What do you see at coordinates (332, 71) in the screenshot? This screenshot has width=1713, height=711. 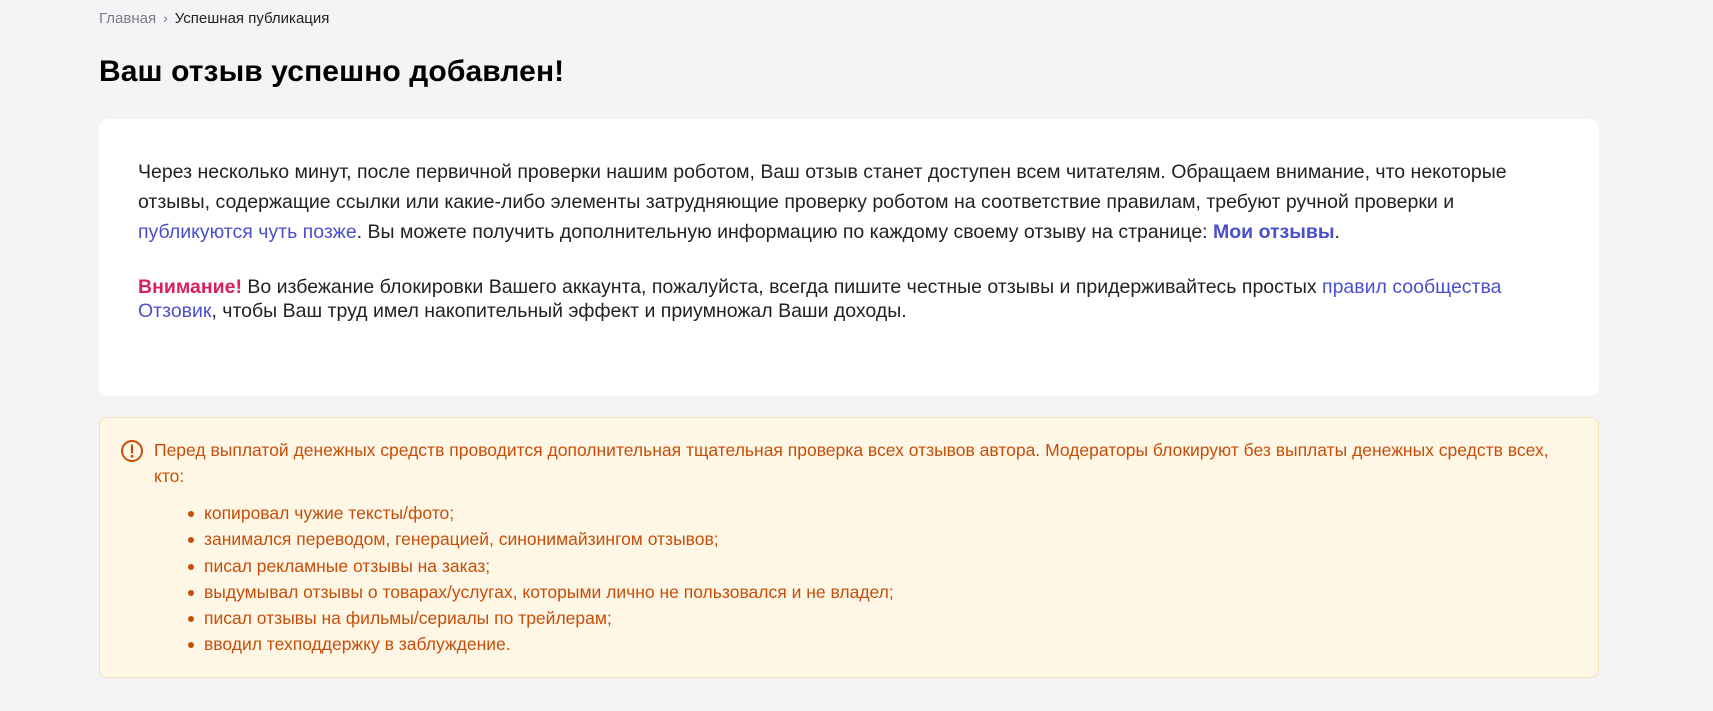 I see `page-title: Ваш отзыв успешно добавлен!` at bounding box center [332, 71].